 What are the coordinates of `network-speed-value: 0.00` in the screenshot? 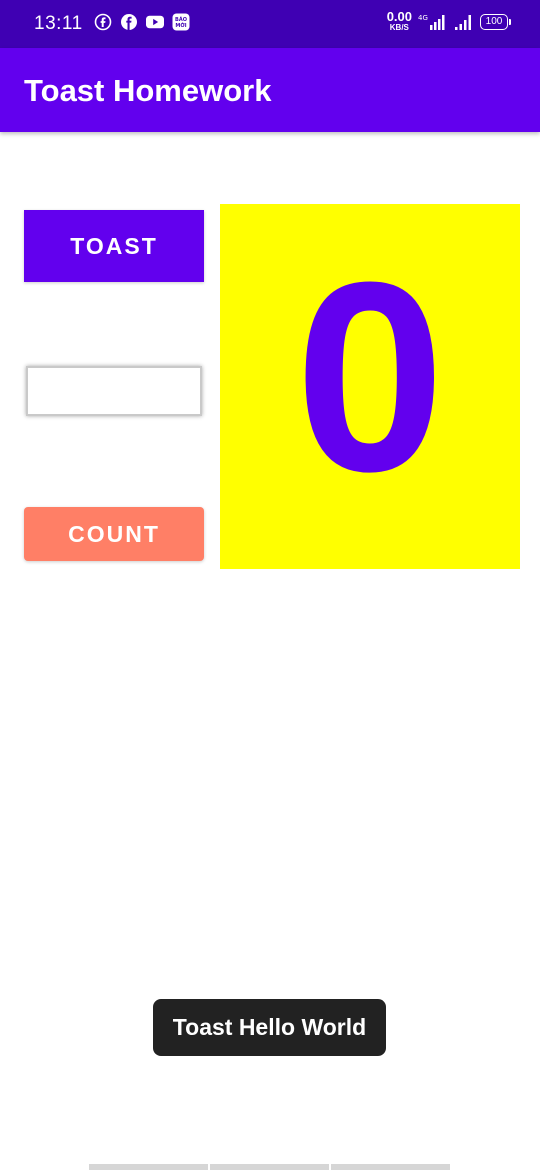 It's located at (399, 16).